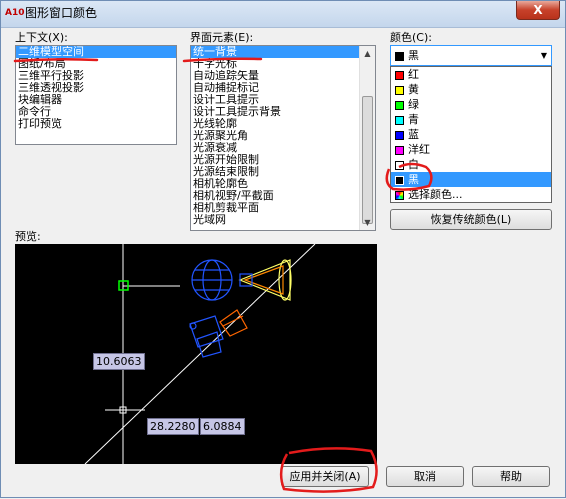 The width and height of the screenshot is (566, 499). What do you see at coordinates (419, 149) in the screenshot?
I see `color-option-label: 洋红` at bounding box center [419, 149].